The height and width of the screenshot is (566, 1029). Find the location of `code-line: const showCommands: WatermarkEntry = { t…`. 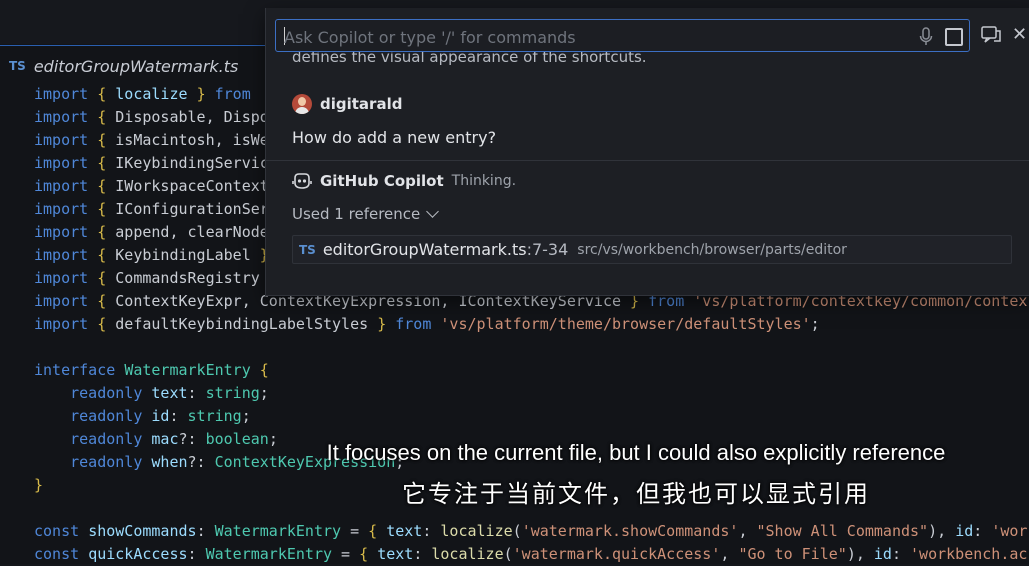

code-line: const showCommands: WatermarkEntry = { t… is located at coordinates (530, 531).